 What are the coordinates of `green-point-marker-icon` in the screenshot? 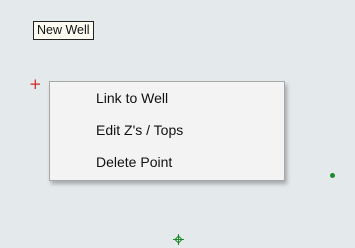 It's located at (332, 175).